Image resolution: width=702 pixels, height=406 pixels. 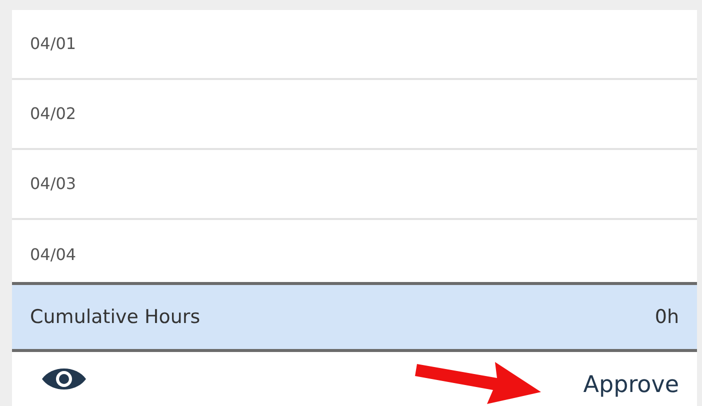 I want to click on approve-button: Approve, so click(x=631, y=385).